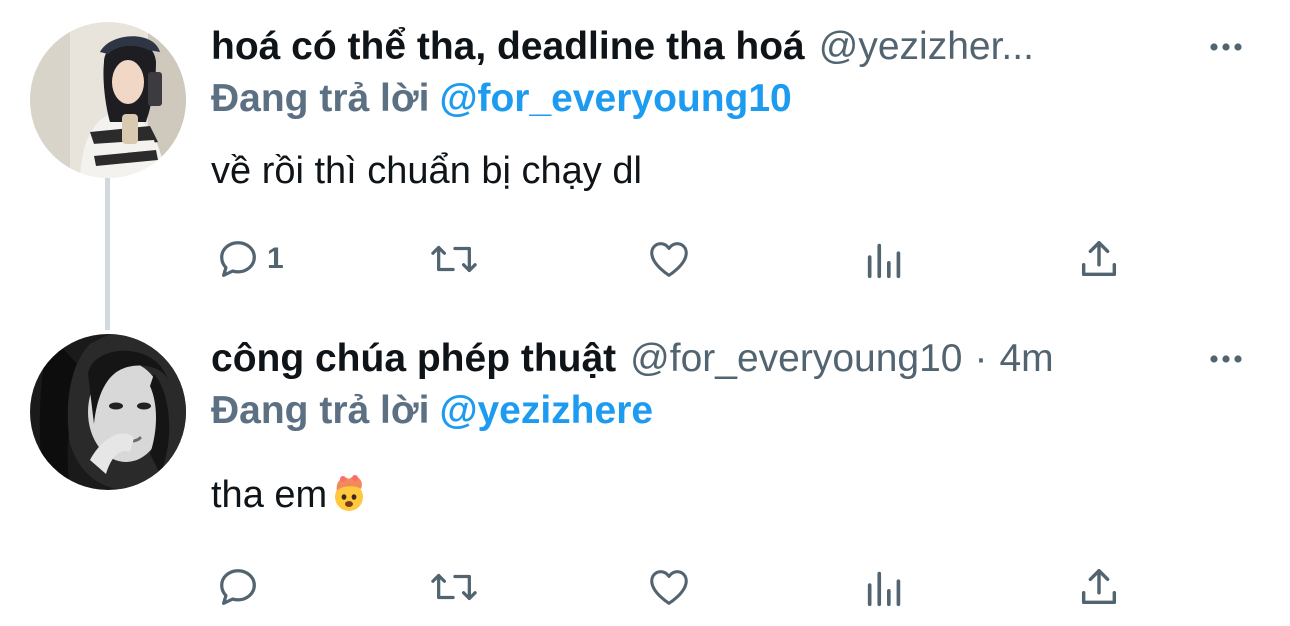  What do you see at coordinates (508, 47) in the screenshot?
I see `display-name: hoá có thể tha, deadline tha hoá` at bounding box center [508, 47].